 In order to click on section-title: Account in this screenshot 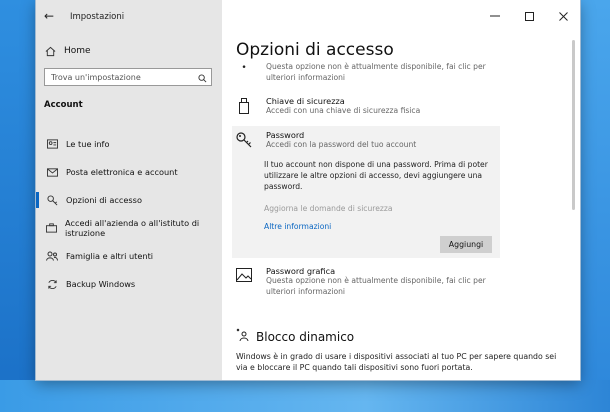, I will do `click(63, 105)`.